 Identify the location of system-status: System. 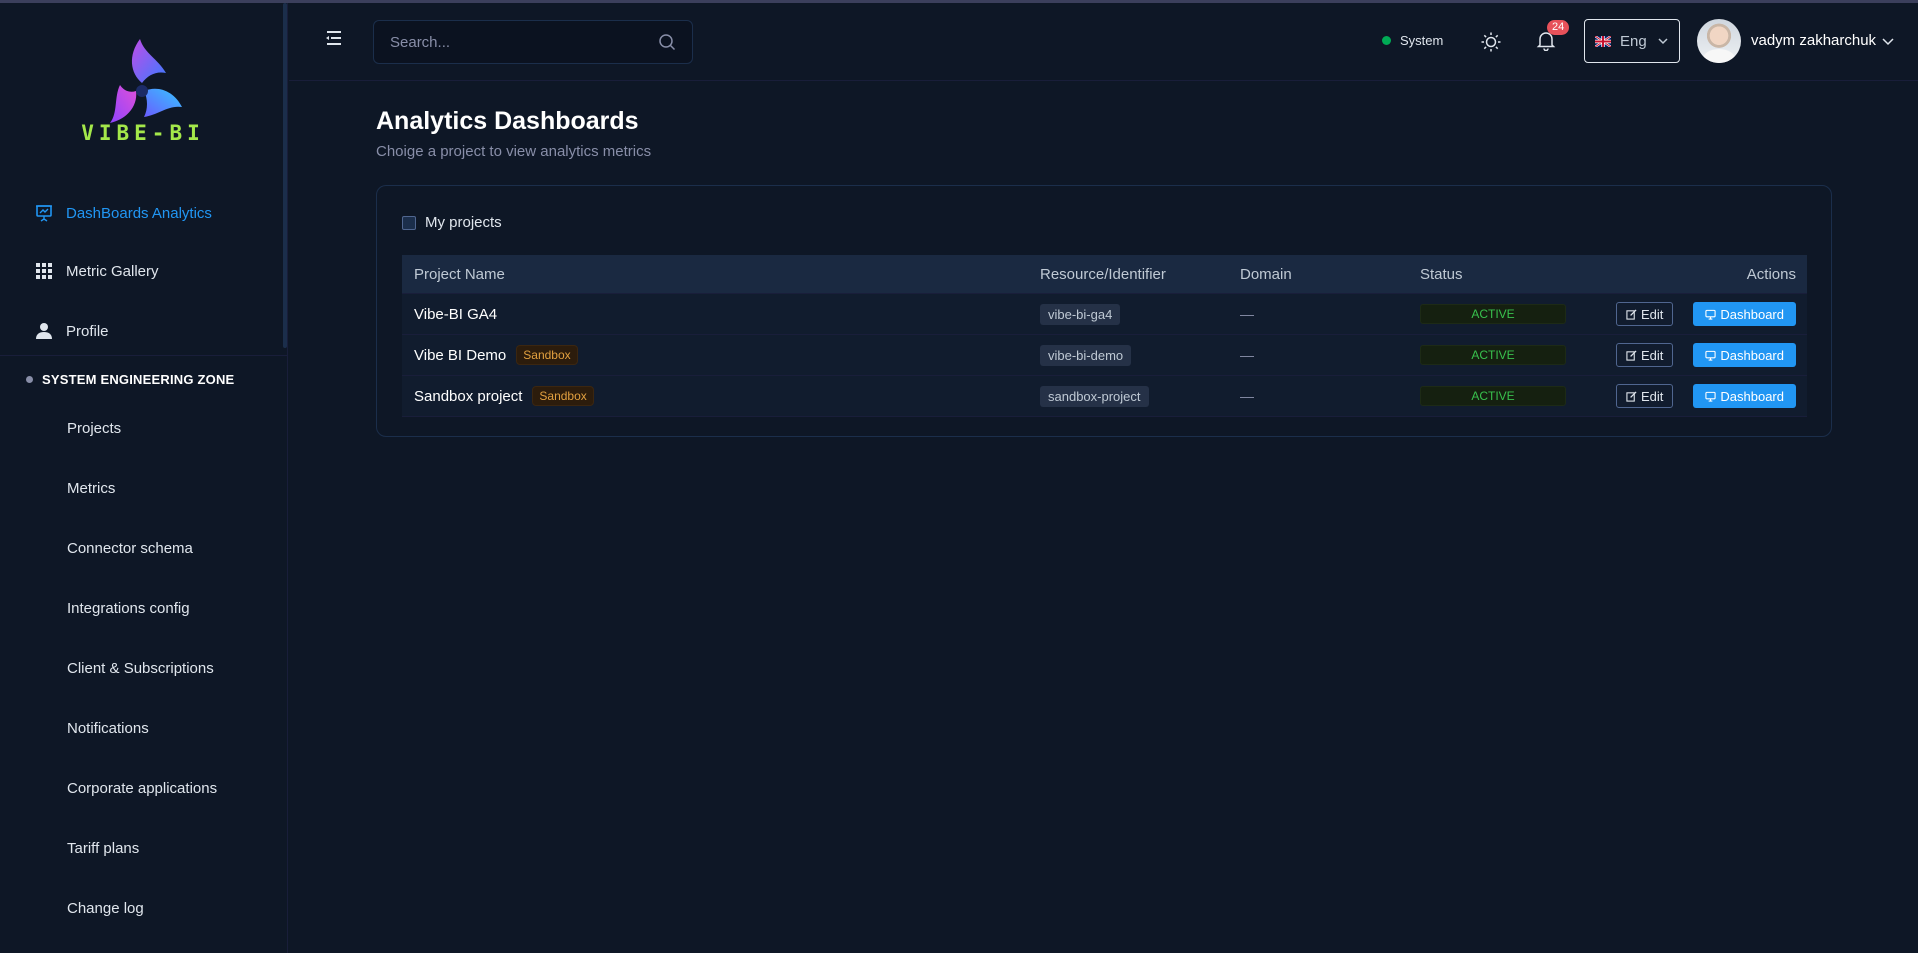
(1412, 40).